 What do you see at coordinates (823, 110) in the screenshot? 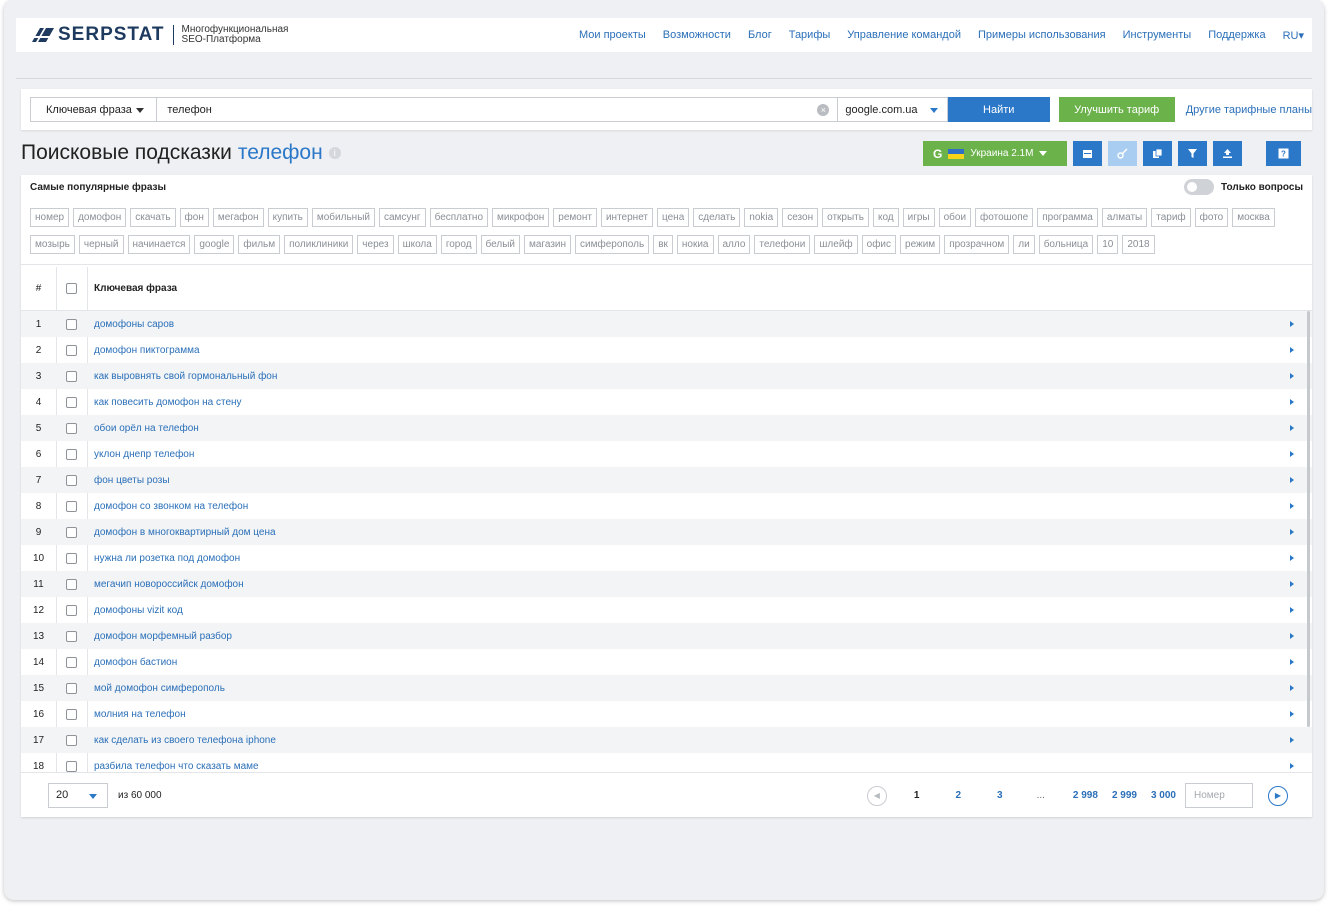
I see `clear-icon: ×` at bounding box center [823, 110].